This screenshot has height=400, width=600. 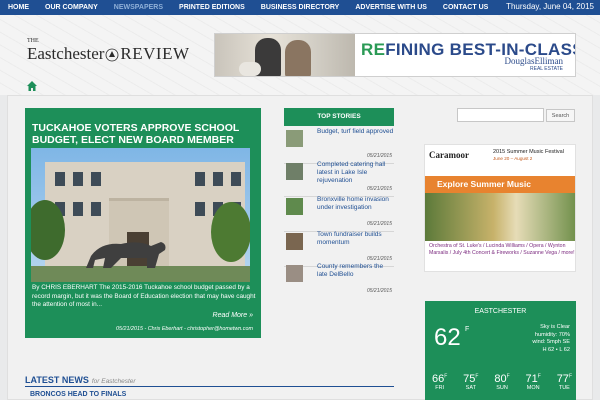 What do you see at coordinates (560, 115) in the screenshot?
I see `search-button: Search` at bounding box center [560, 115].